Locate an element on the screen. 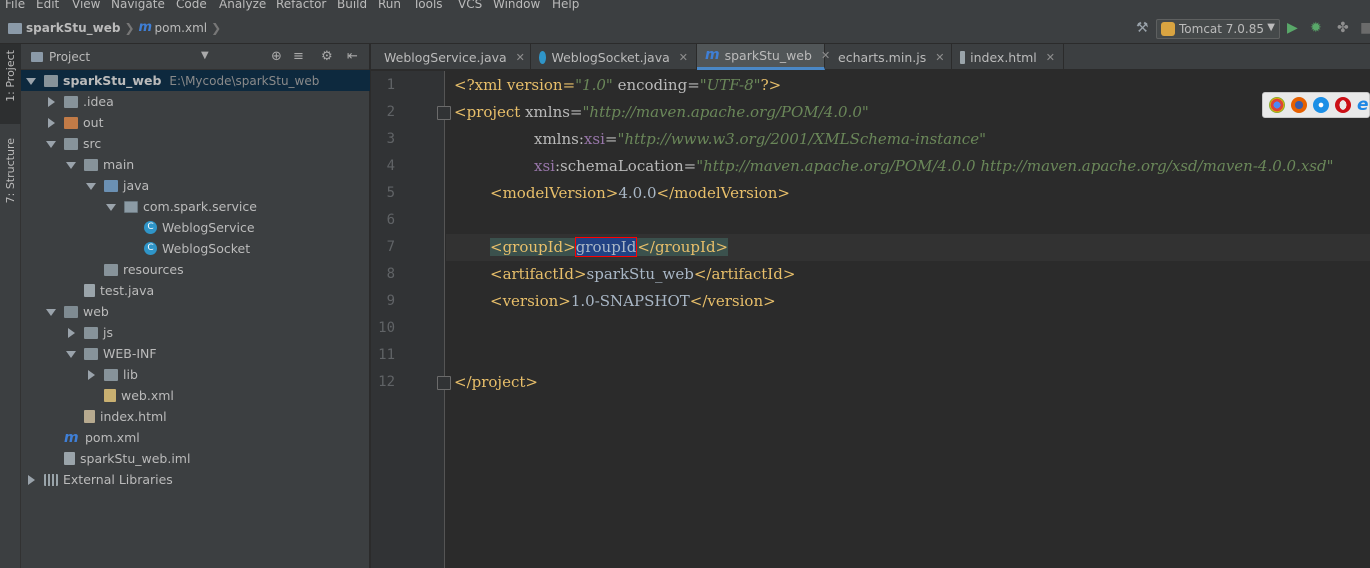 Image resolution: width=1370 pixels, height=568 pixels. tab-sparkstu-web: m sparkStu_web ✕ is located at coordinates (763, 57).